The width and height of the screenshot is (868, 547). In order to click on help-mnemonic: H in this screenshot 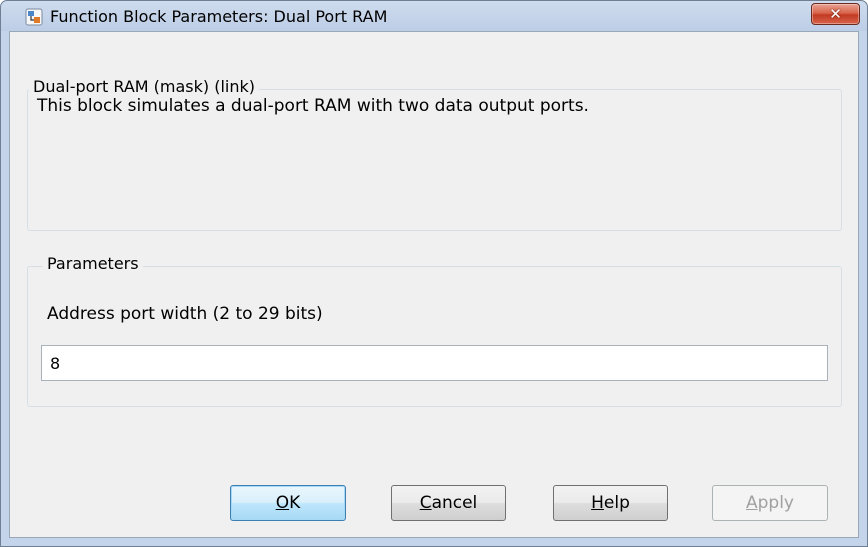, I will do `click(597, 503)`.